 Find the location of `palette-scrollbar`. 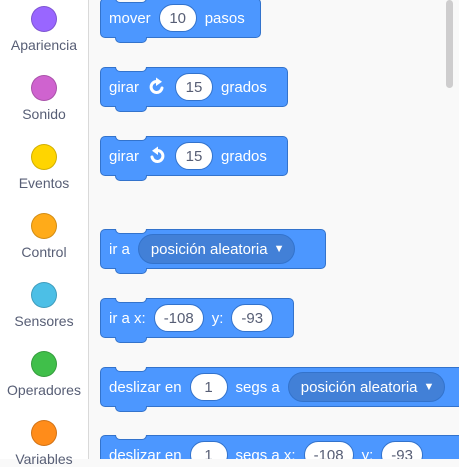

palette-scrollbar is located at coordinates (449, 44).